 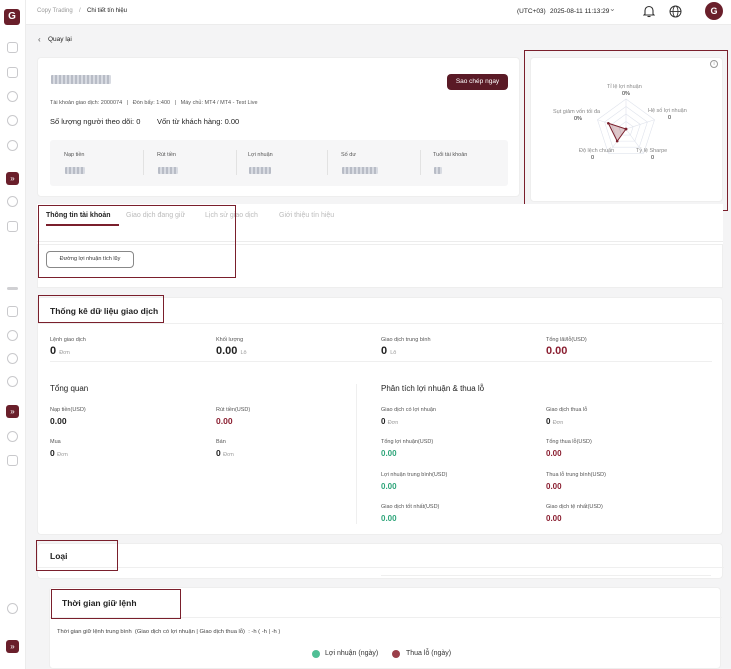 I want to click on legend-profit-dot, so click(x=316, y=654).